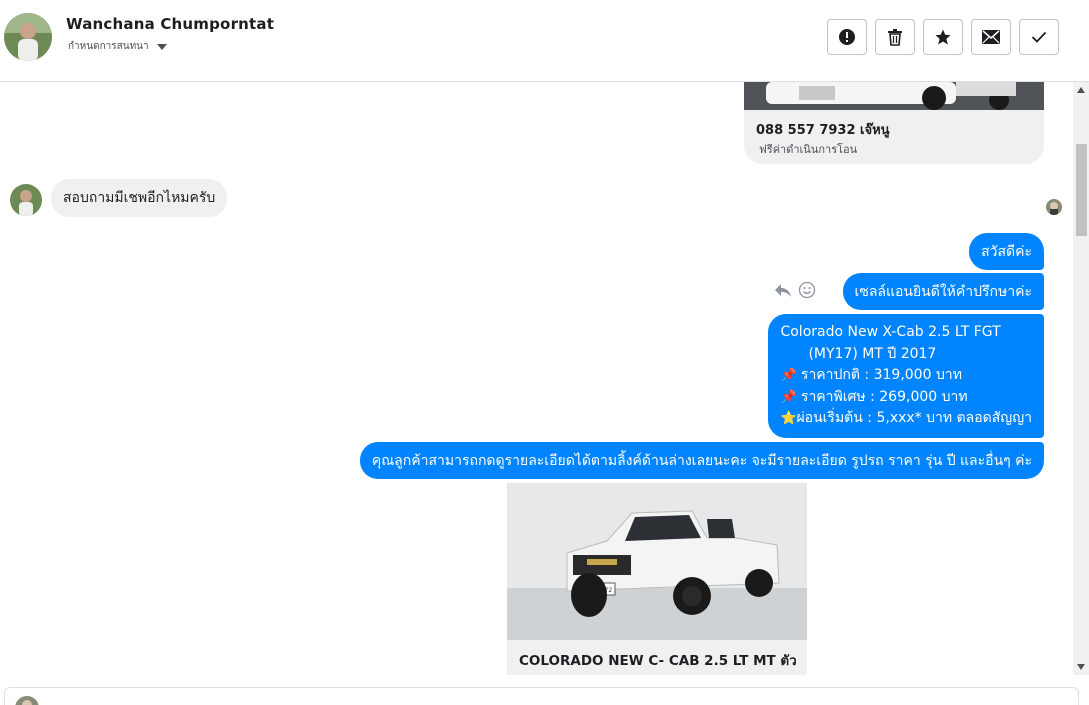  Describe the element at coordinates (541, 696) in the screenshot. I see `message-composer` at that location.